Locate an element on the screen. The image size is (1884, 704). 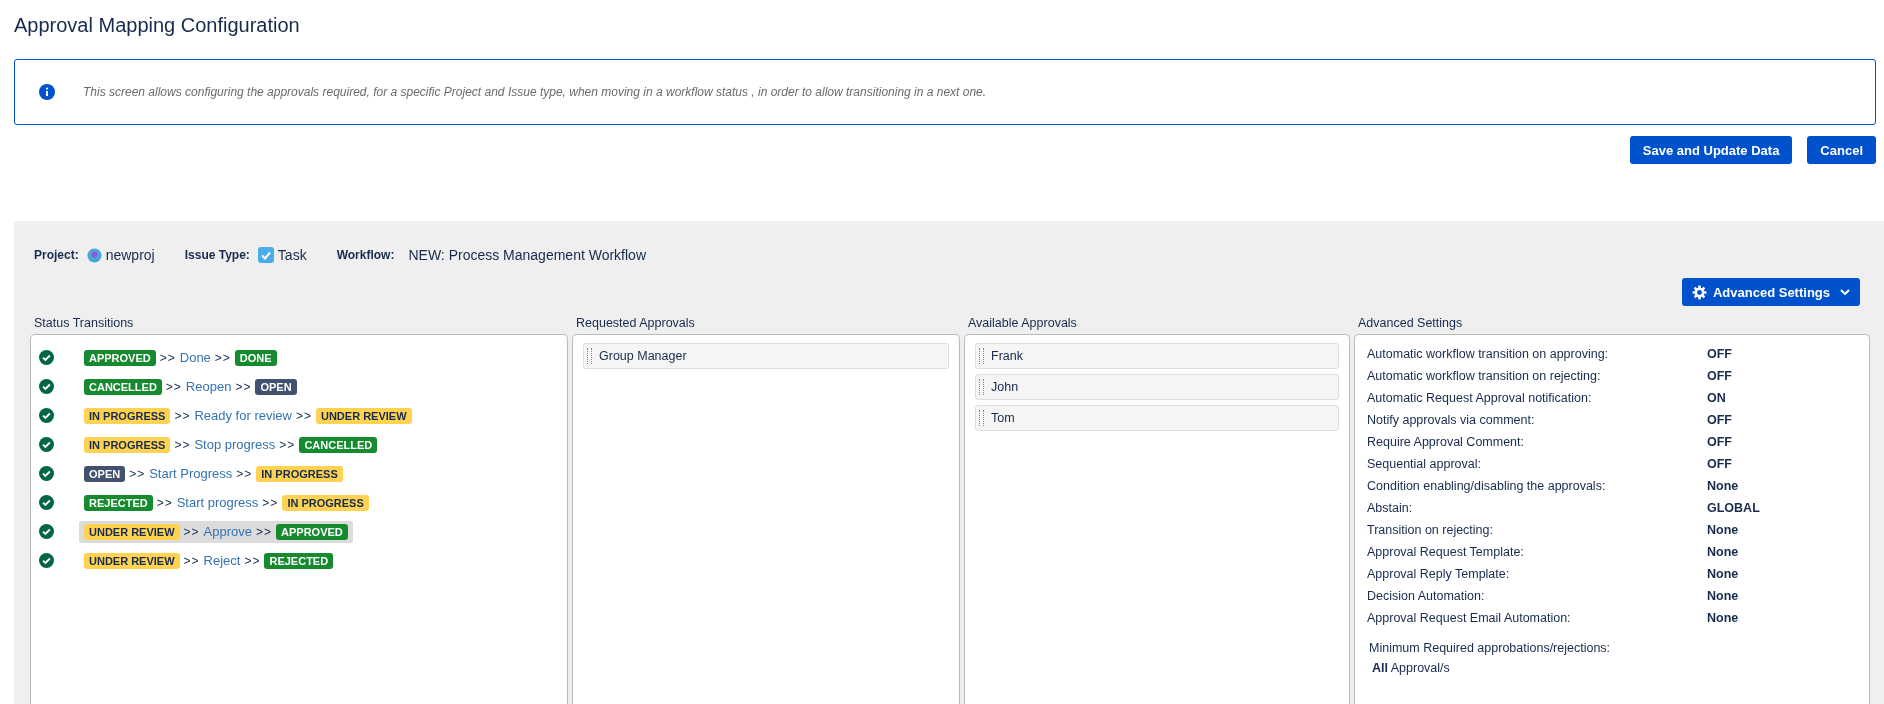
setting-label: Automatic workflow transition on approving: is located at coordinates (1488, 354).